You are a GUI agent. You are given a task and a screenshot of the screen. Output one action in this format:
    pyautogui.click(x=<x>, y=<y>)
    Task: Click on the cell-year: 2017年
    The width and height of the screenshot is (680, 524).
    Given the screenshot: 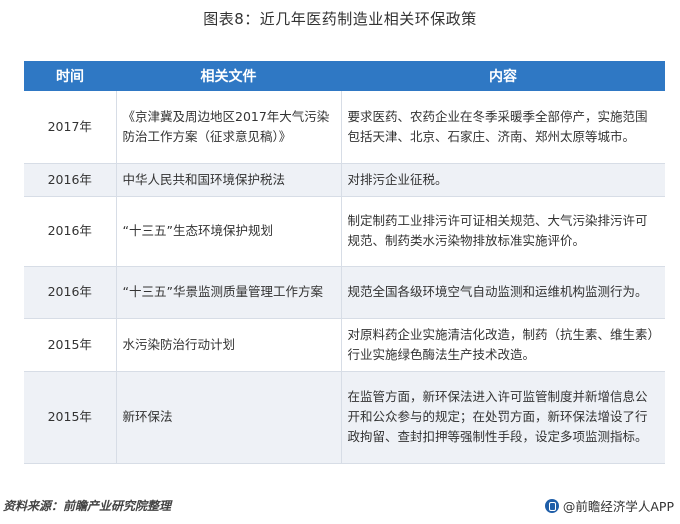 What is the action you would take?
    pyautogui.click(x=70, y=127)
    